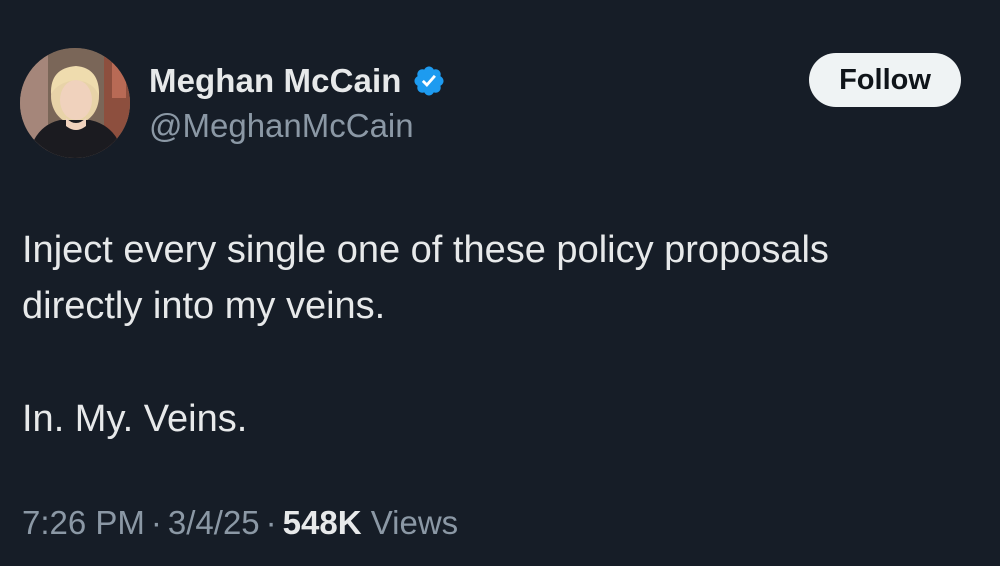 The image size is (1000, 566). I want to click on tweet-meta: 7:26 PM · 3/4/25 · 548K Views, so click(240, 523).